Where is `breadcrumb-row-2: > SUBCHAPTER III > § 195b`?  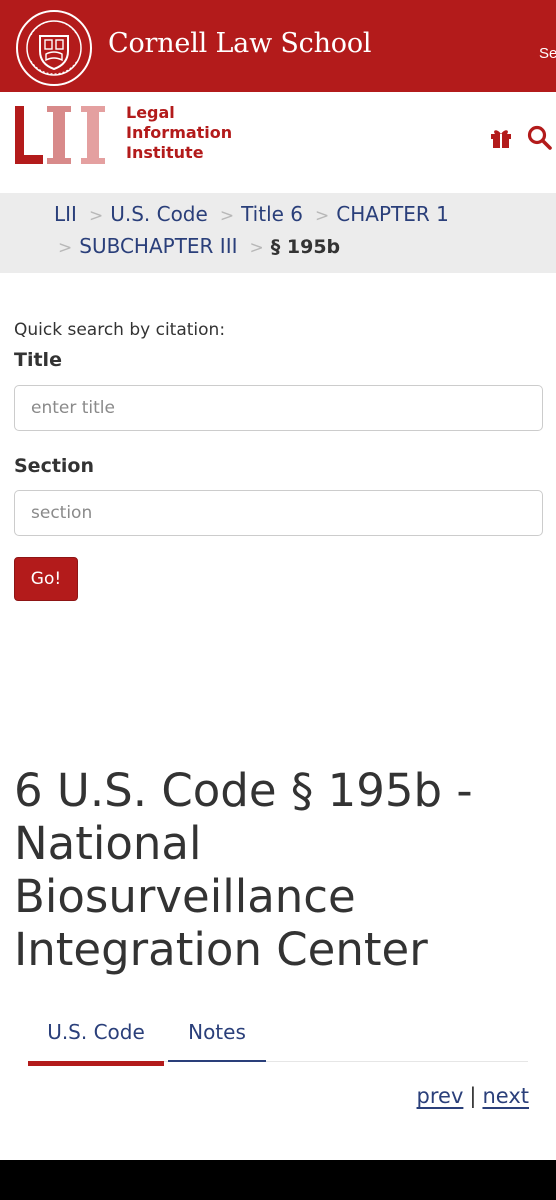 breadcrumb-row-2: > SUBCHAPTER III > § 195b is located at coordinates (199, 246).